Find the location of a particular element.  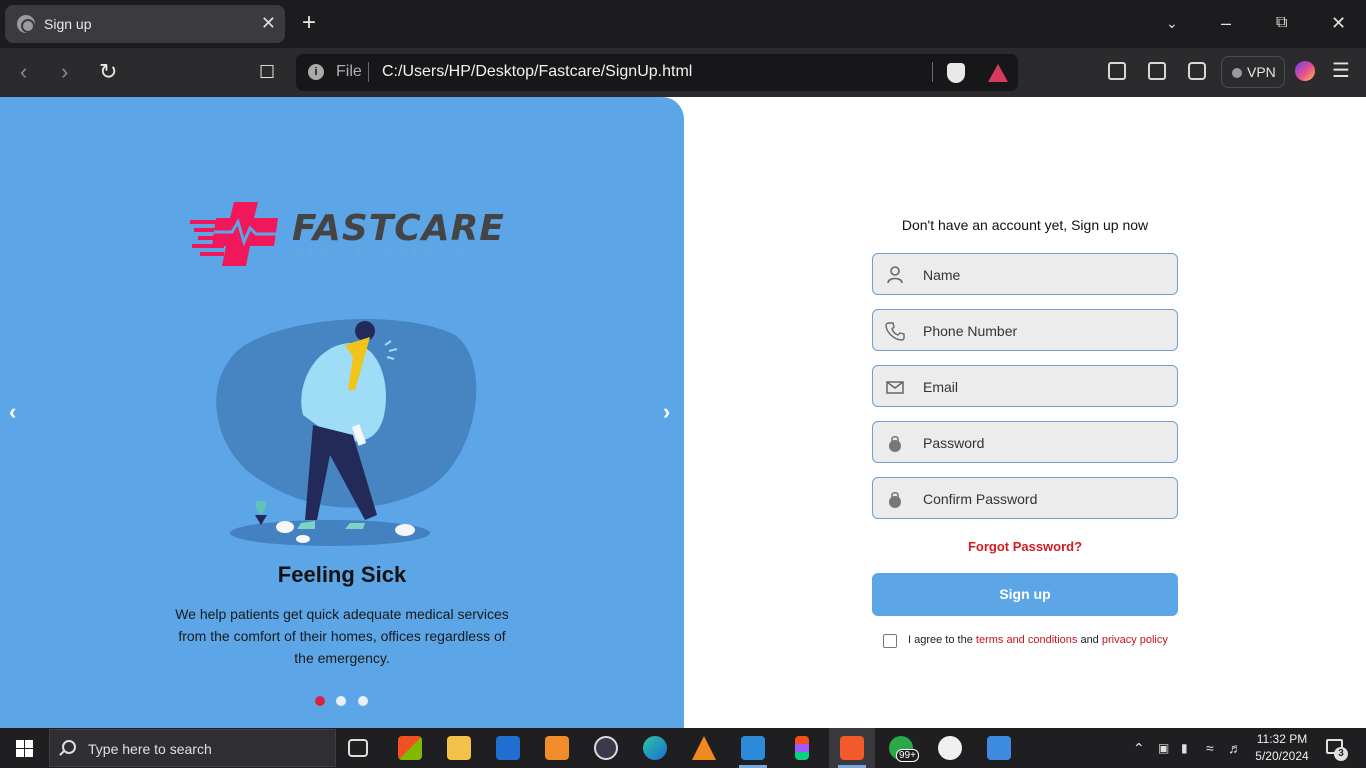

windows-start-icon is located at coordinates (24, 748).